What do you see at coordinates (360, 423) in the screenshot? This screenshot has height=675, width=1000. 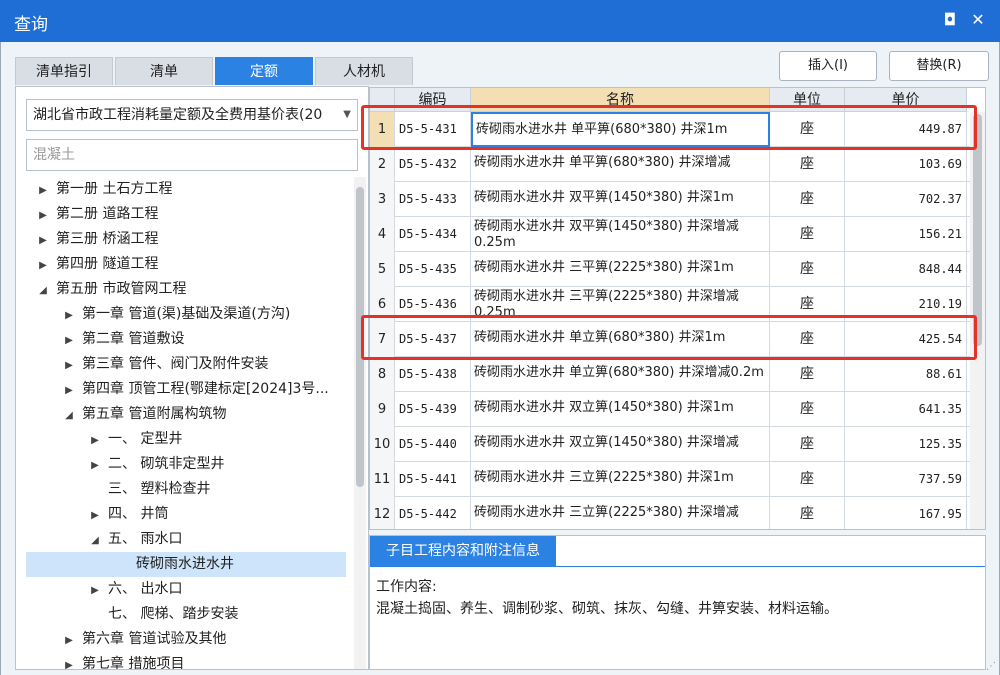 I see `tree-scrollbar` at bounding box center [360, 423].